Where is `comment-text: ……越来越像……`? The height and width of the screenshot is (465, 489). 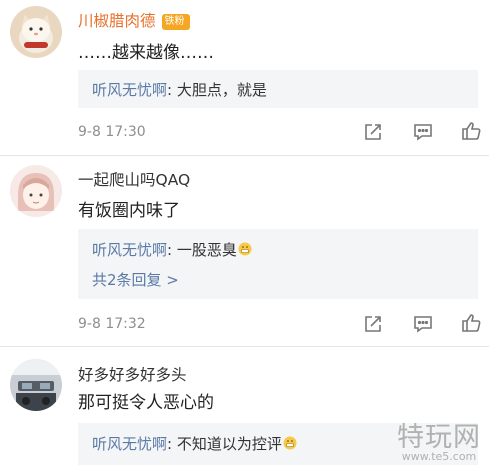 comment-text: ……越来越像…… is located at coordinates (146, 53).